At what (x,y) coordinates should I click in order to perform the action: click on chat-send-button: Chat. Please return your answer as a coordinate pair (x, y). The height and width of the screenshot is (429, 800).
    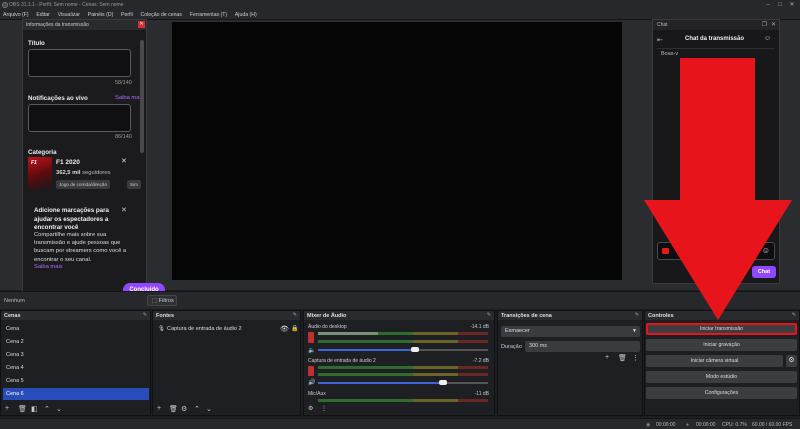
    Looking at the image, I should click on (764, 272).